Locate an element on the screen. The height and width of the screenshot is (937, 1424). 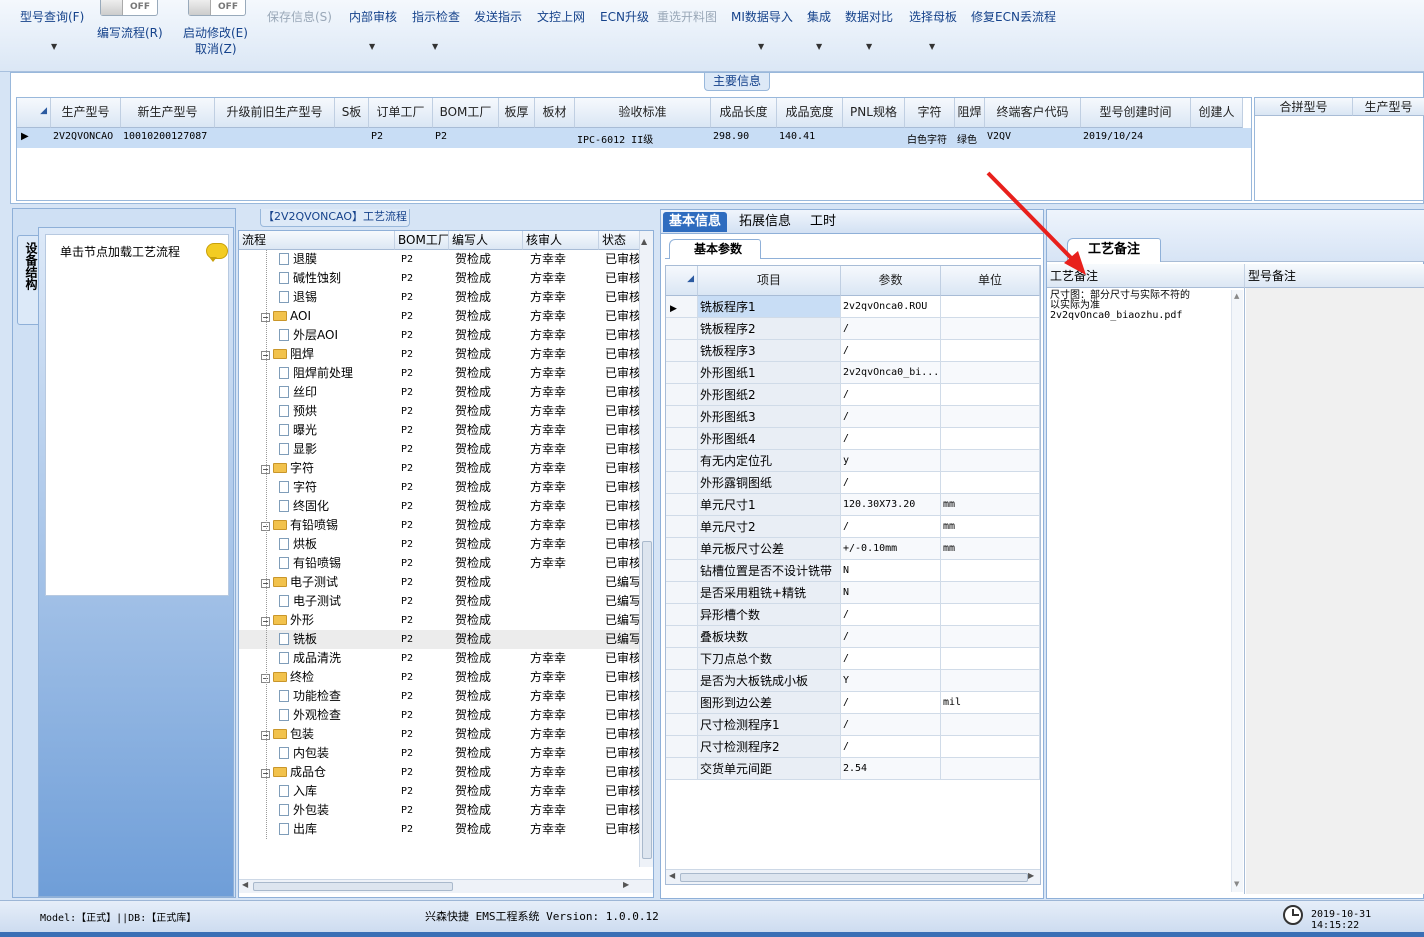
tree-row: 功能检查 P2 贺检成 方幸幸 已审核 is located at coordinates (439, 696).